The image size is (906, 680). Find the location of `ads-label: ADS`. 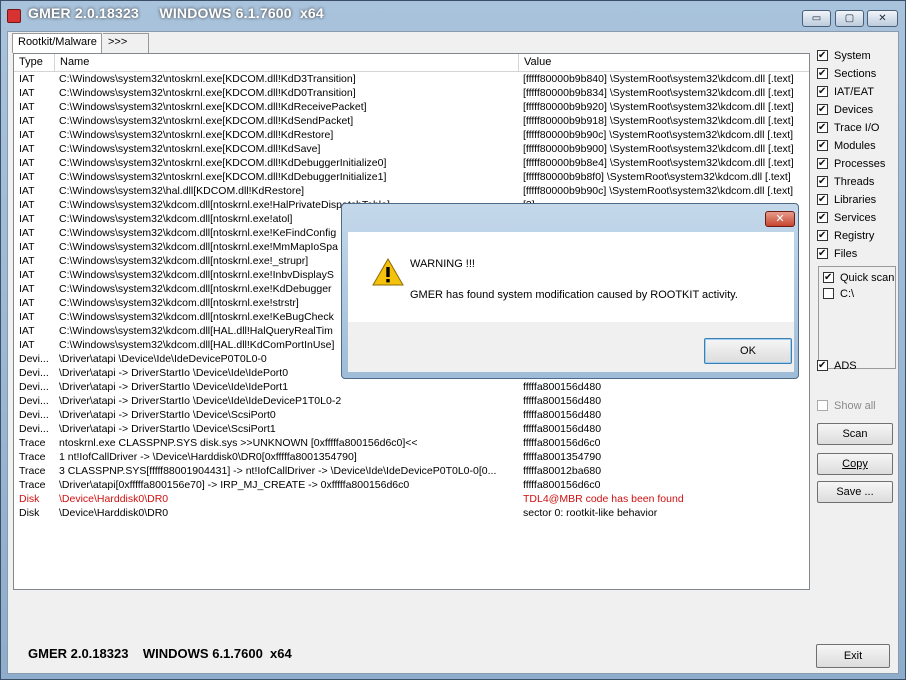

ads-label: ADS is located at coordinates (845, 366).